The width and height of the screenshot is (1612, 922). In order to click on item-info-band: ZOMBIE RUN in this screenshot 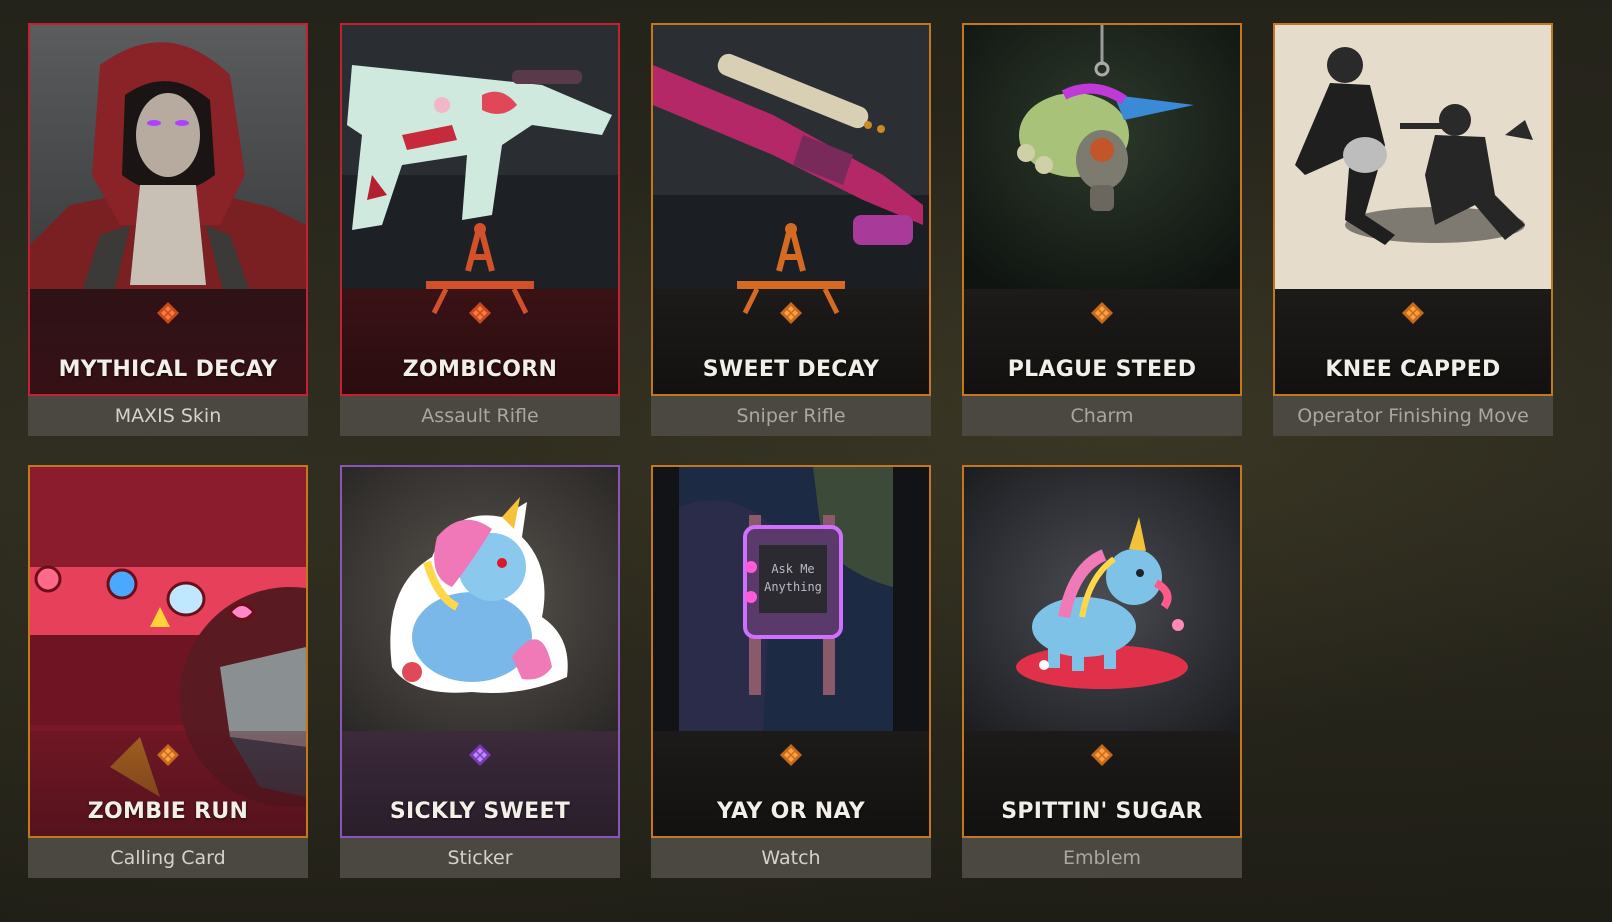, I will do `click(168, 783)`.